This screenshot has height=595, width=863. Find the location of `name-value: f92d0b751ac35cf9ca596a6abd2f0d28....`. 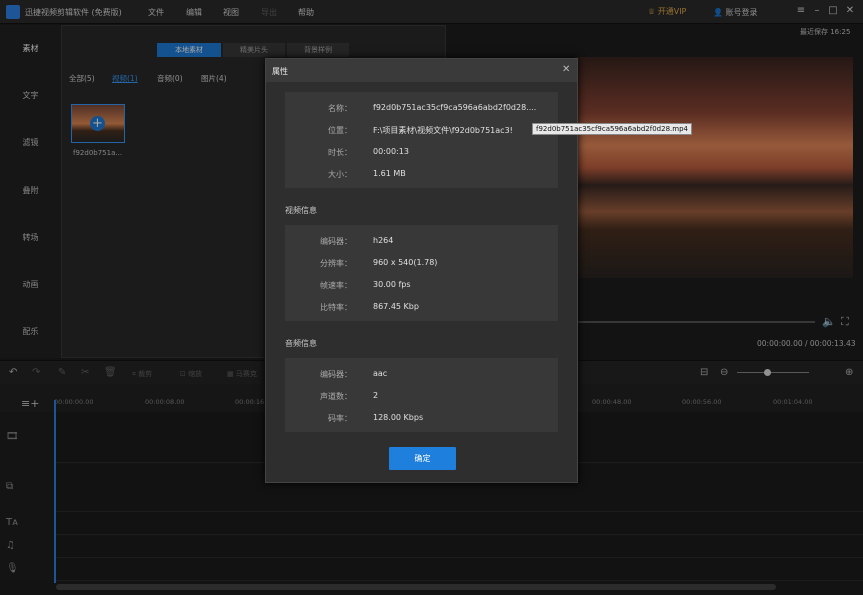

name-value: f92d0b751ac35cf9ca596a6abd2f0d28.... is located at coordinates (455, 107).